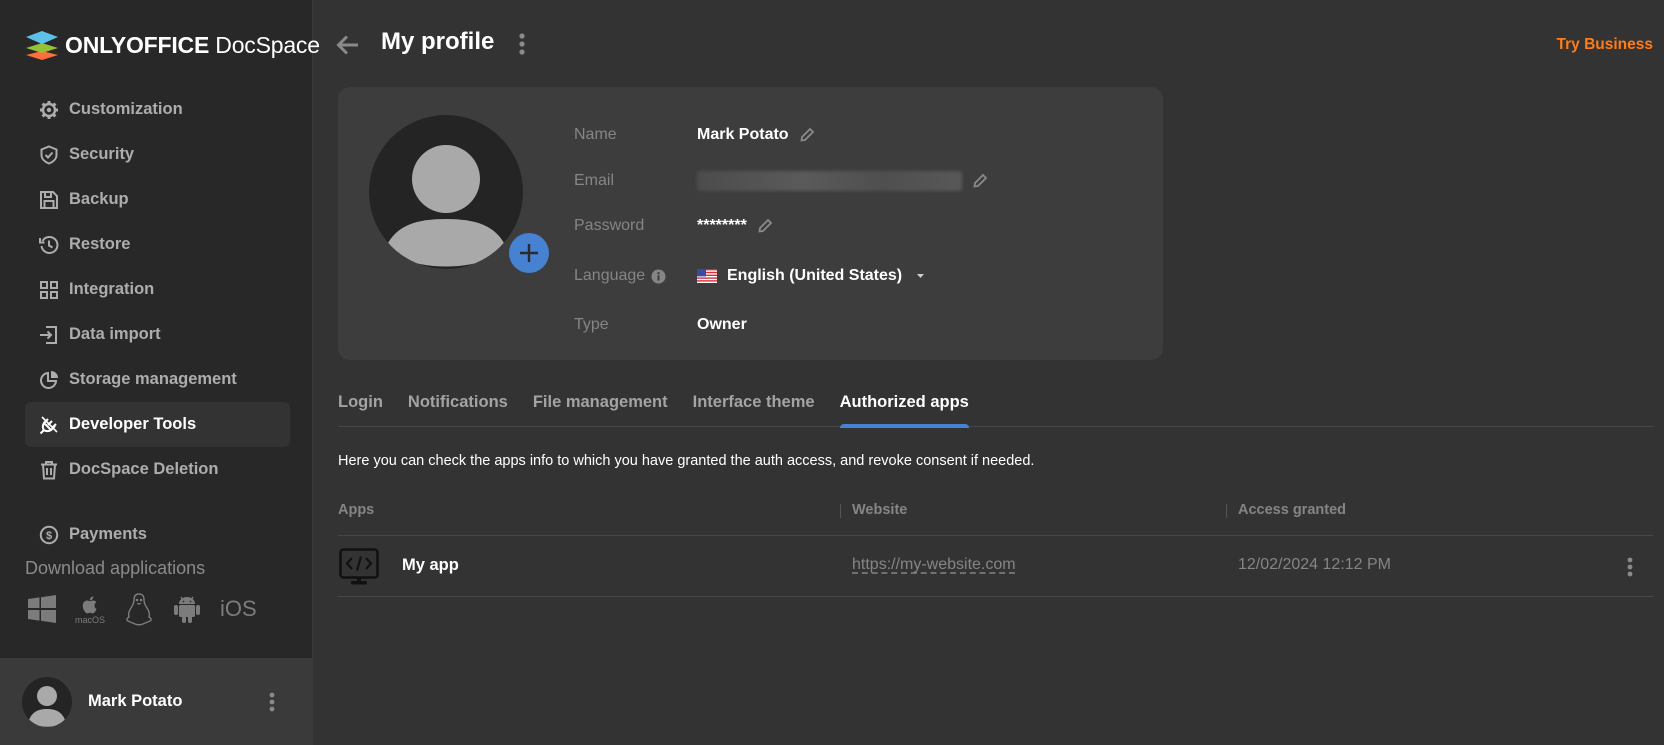 The image size is (1664, 745). I want to click on chevron-down-icon, so click(921, 276).